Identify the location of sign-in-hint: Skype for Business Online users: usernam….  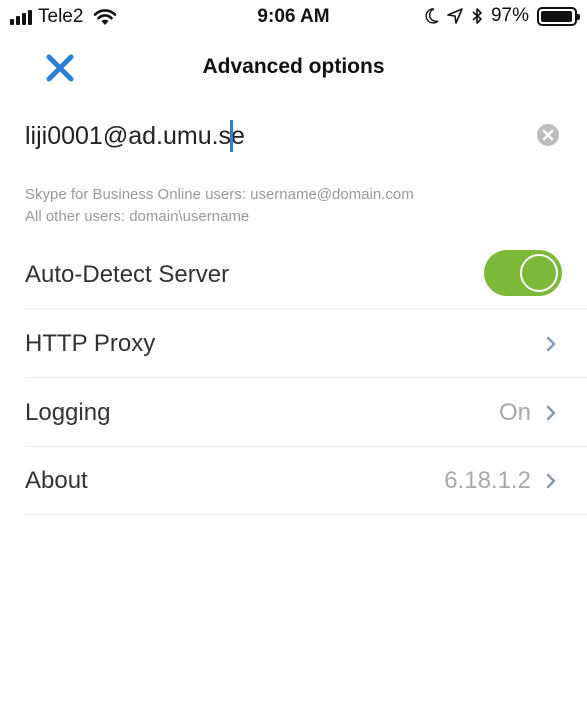
(219, 206).